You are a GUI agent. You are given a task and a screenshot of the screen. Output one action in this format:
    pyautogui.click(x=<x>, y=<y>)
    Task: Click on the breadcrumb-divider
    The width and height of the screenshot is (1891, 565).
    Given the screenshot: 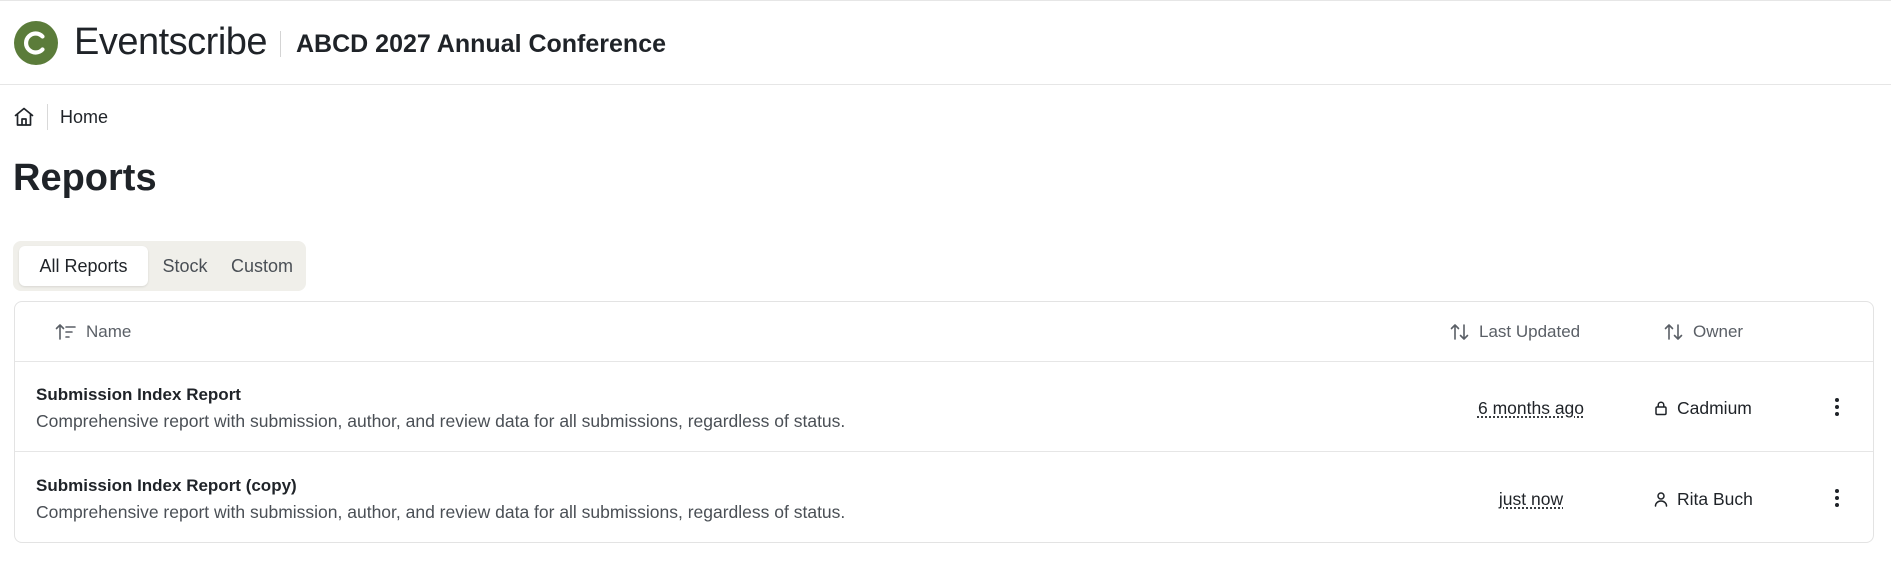 What is the action you would take?
    pyautogui.click(x=47, y=117)
    